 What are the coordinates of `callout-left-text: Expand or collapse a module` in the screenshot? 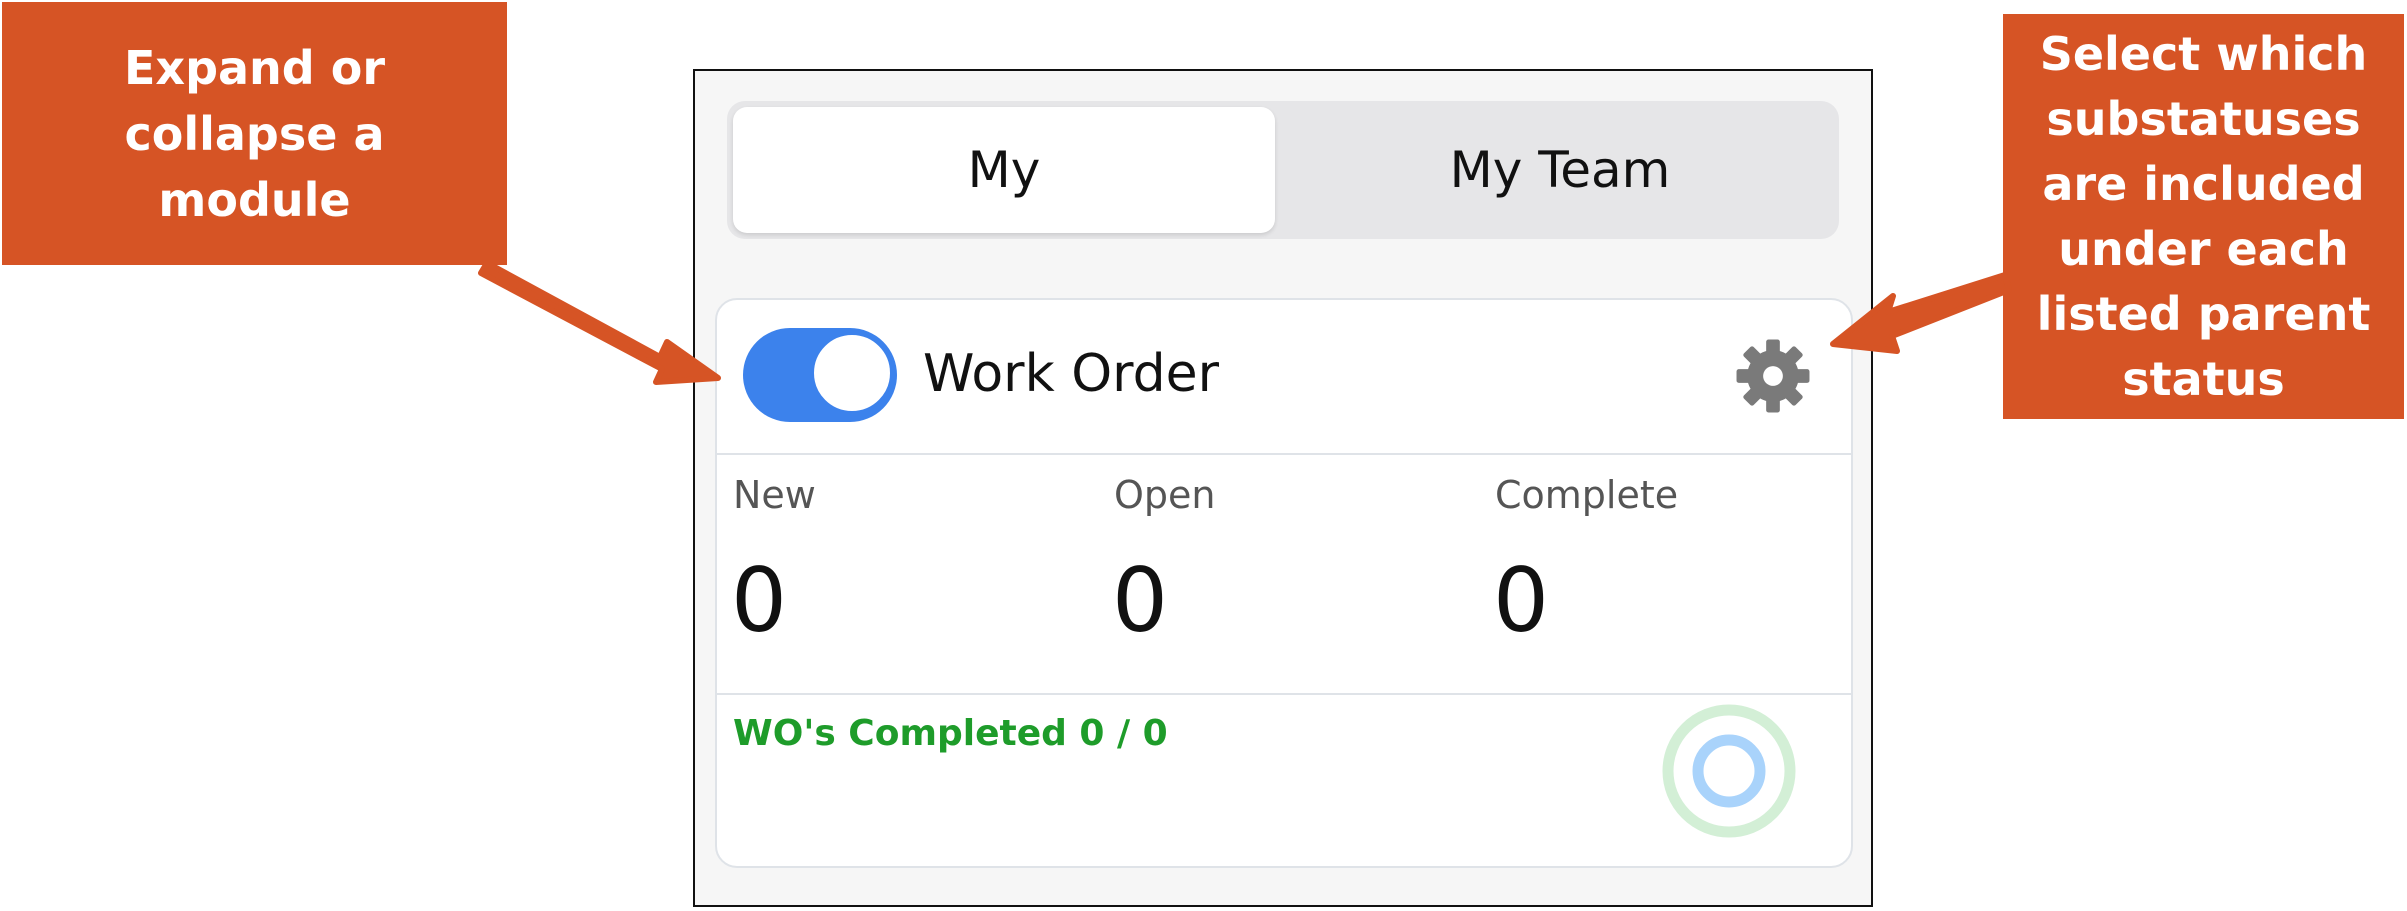 It's located at (254, 133).